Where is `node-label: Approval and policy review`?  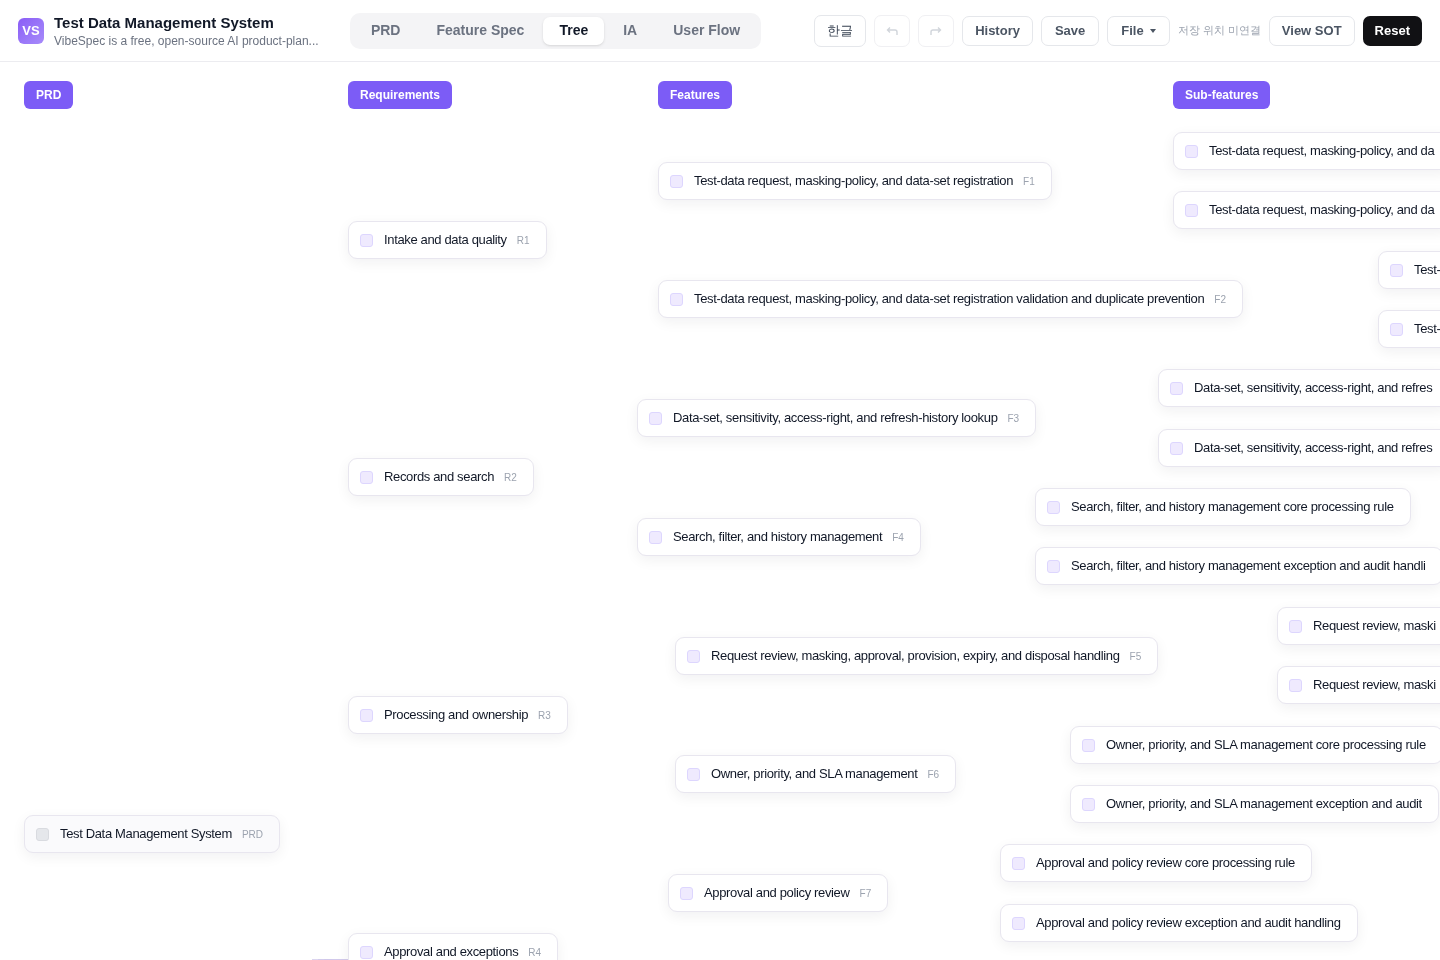
node-label: Approval and policy review is located at coordinates (777, 893).